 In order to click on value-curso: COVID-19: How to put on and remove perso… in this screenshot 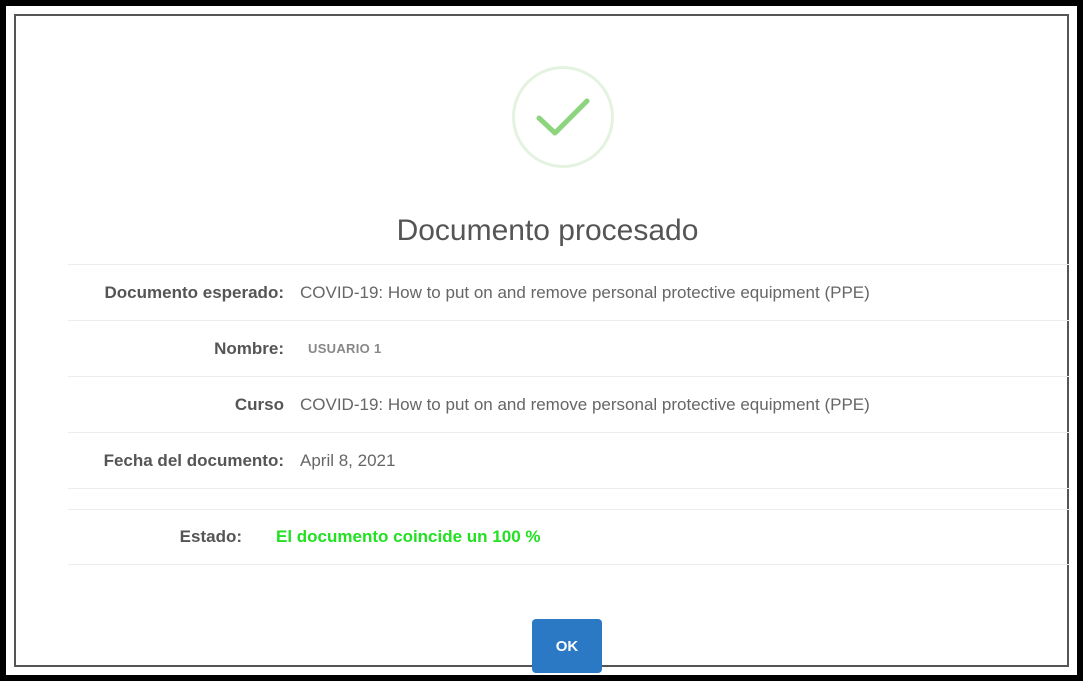, I will do `click(585, 404)`.